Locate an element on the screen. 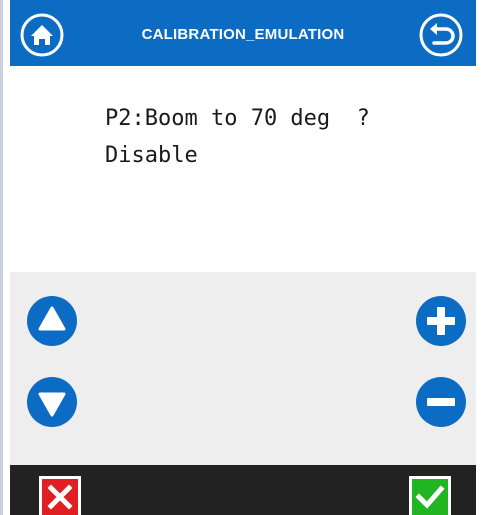 This screenshot has height=515, width=483. down-arrow-icon is located at coordinates (52, 402).